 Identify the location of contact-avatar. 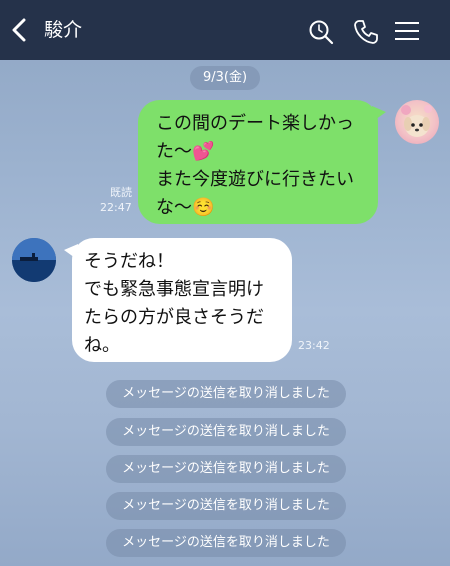
(34, 260).